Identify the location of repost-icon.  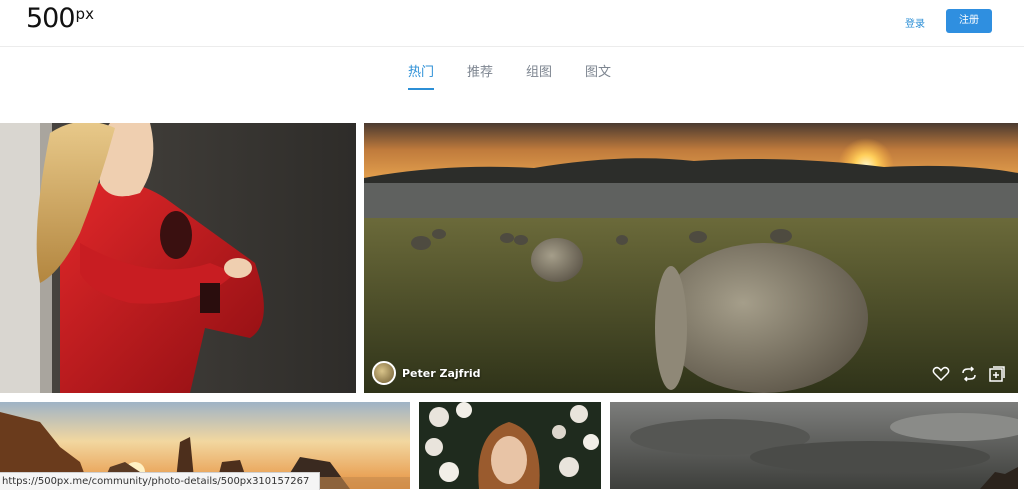
(969, 374).